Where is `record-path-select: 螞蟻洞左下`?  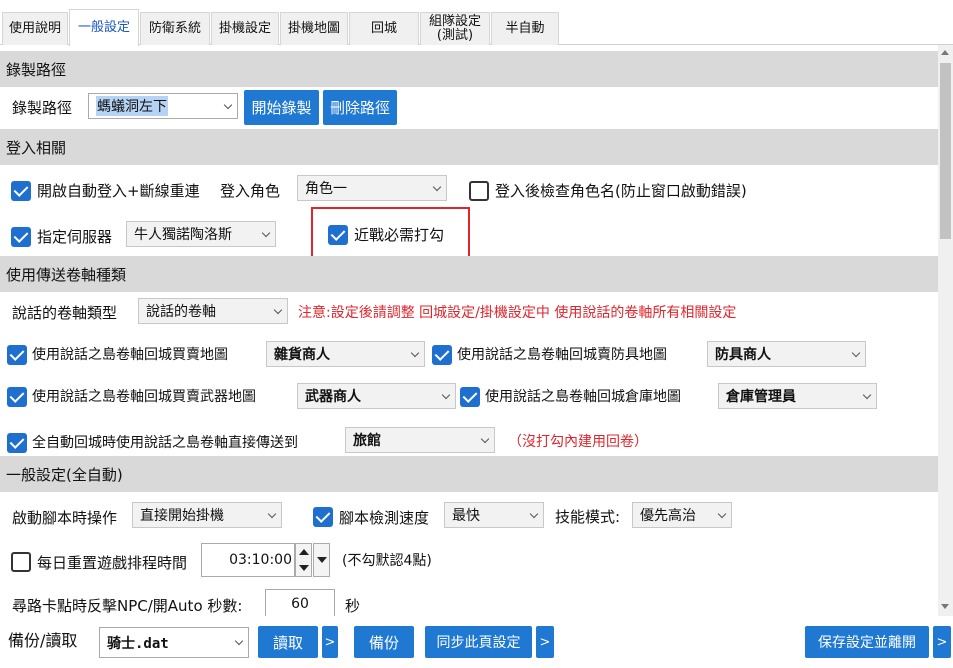 record-path-select: 螞蟻洞左下 is located at coordinates (163, 106).